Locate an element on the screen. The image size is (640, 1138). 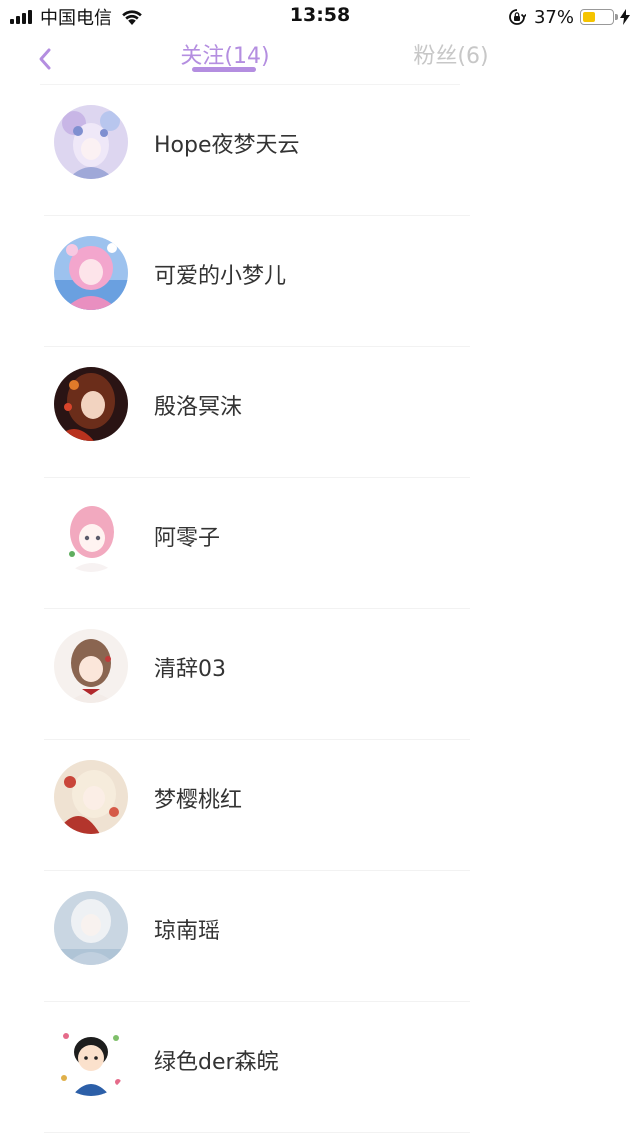
anime-avatar-dark-red-icon is located at coordinates (91, 404).